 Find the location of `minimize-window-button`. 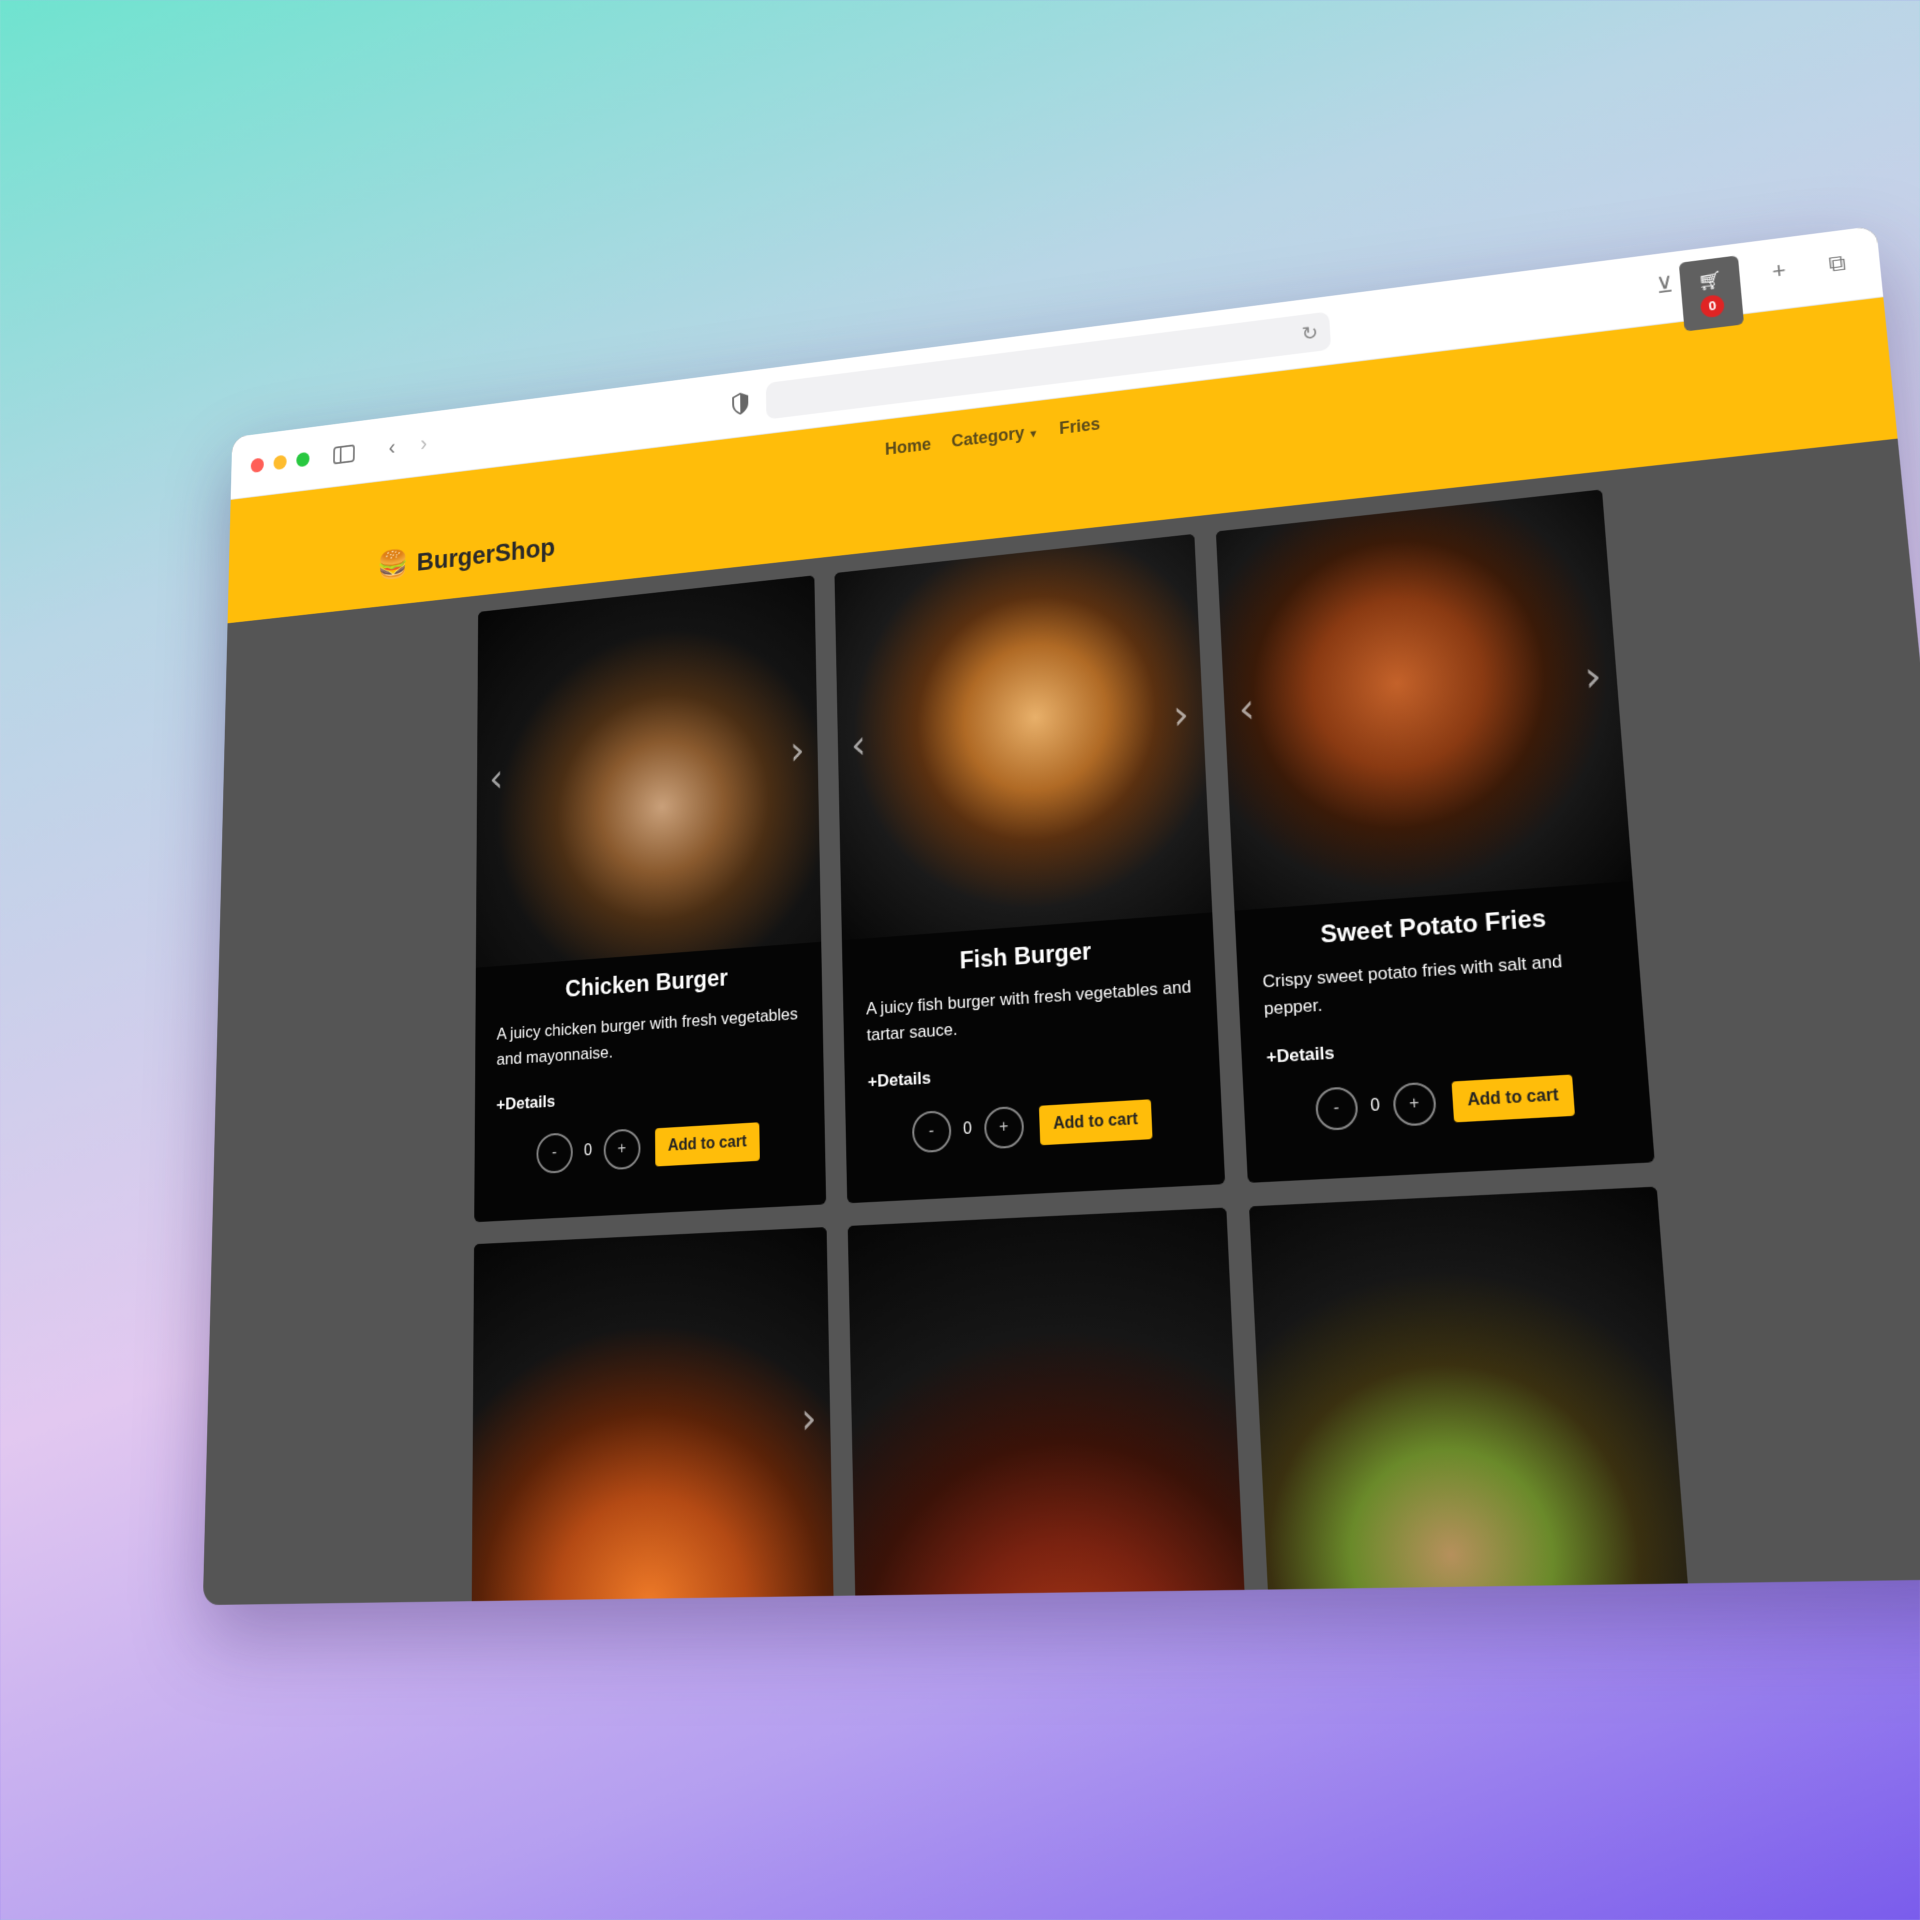

minimize-window-button is located at coordinates (280, 462).